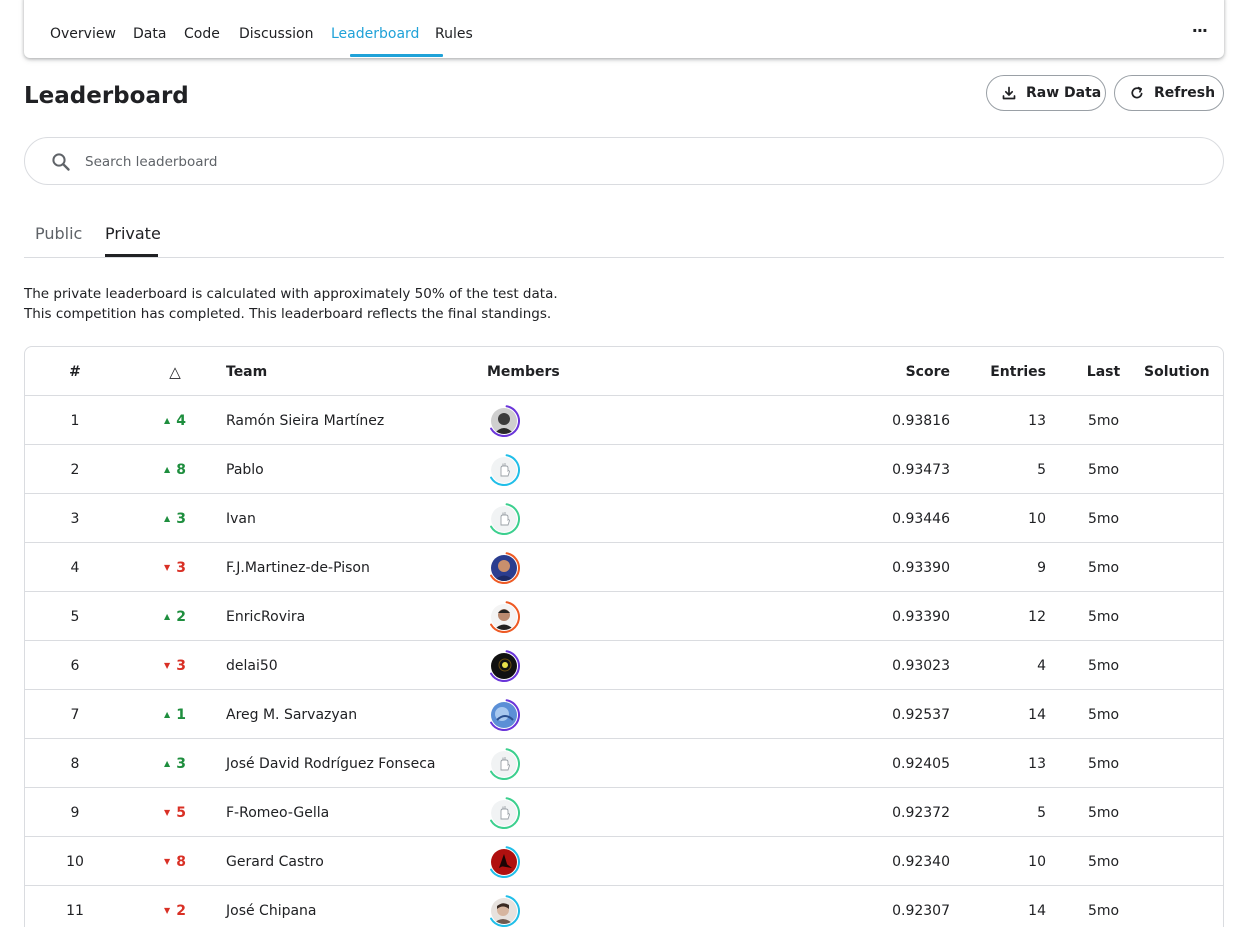  I want to click on entries-cell: 9, so click(1041, 567).